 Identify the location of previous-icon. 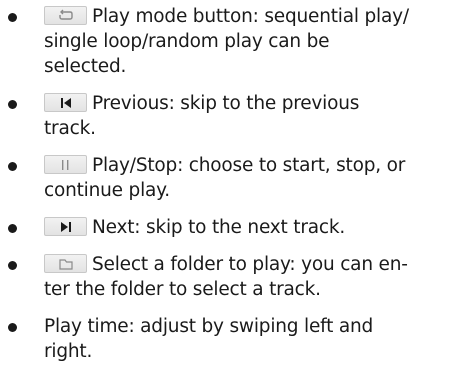
(66, 103).